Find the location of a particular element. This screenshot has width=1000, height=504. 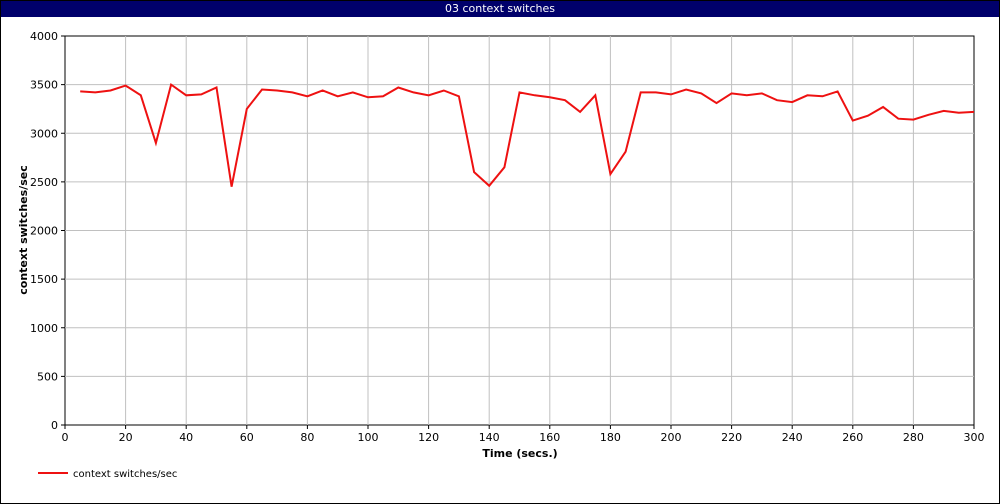

x-tick-label: 280 is located at coordinates (913, 437).